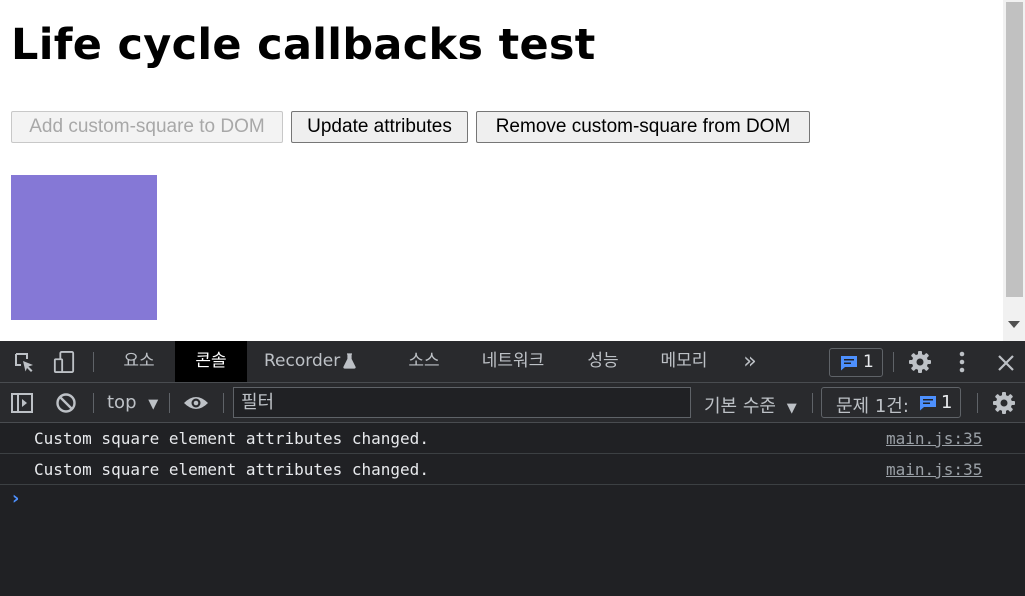 Image resolution: width=1025 pixels, height=596 pixels. Describe the element at coordinates (122, 402) in the screenshot. I see `context-selector-value: top` at that location.